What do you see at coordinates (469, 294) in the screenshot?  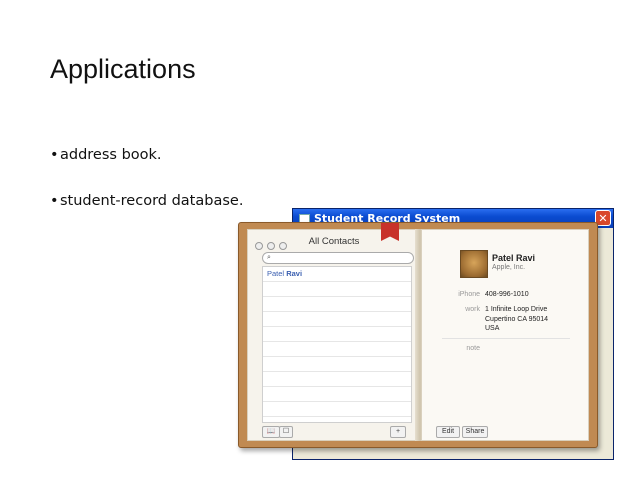 I see `phone-label: iPhone` at bounding box center [469, 294].